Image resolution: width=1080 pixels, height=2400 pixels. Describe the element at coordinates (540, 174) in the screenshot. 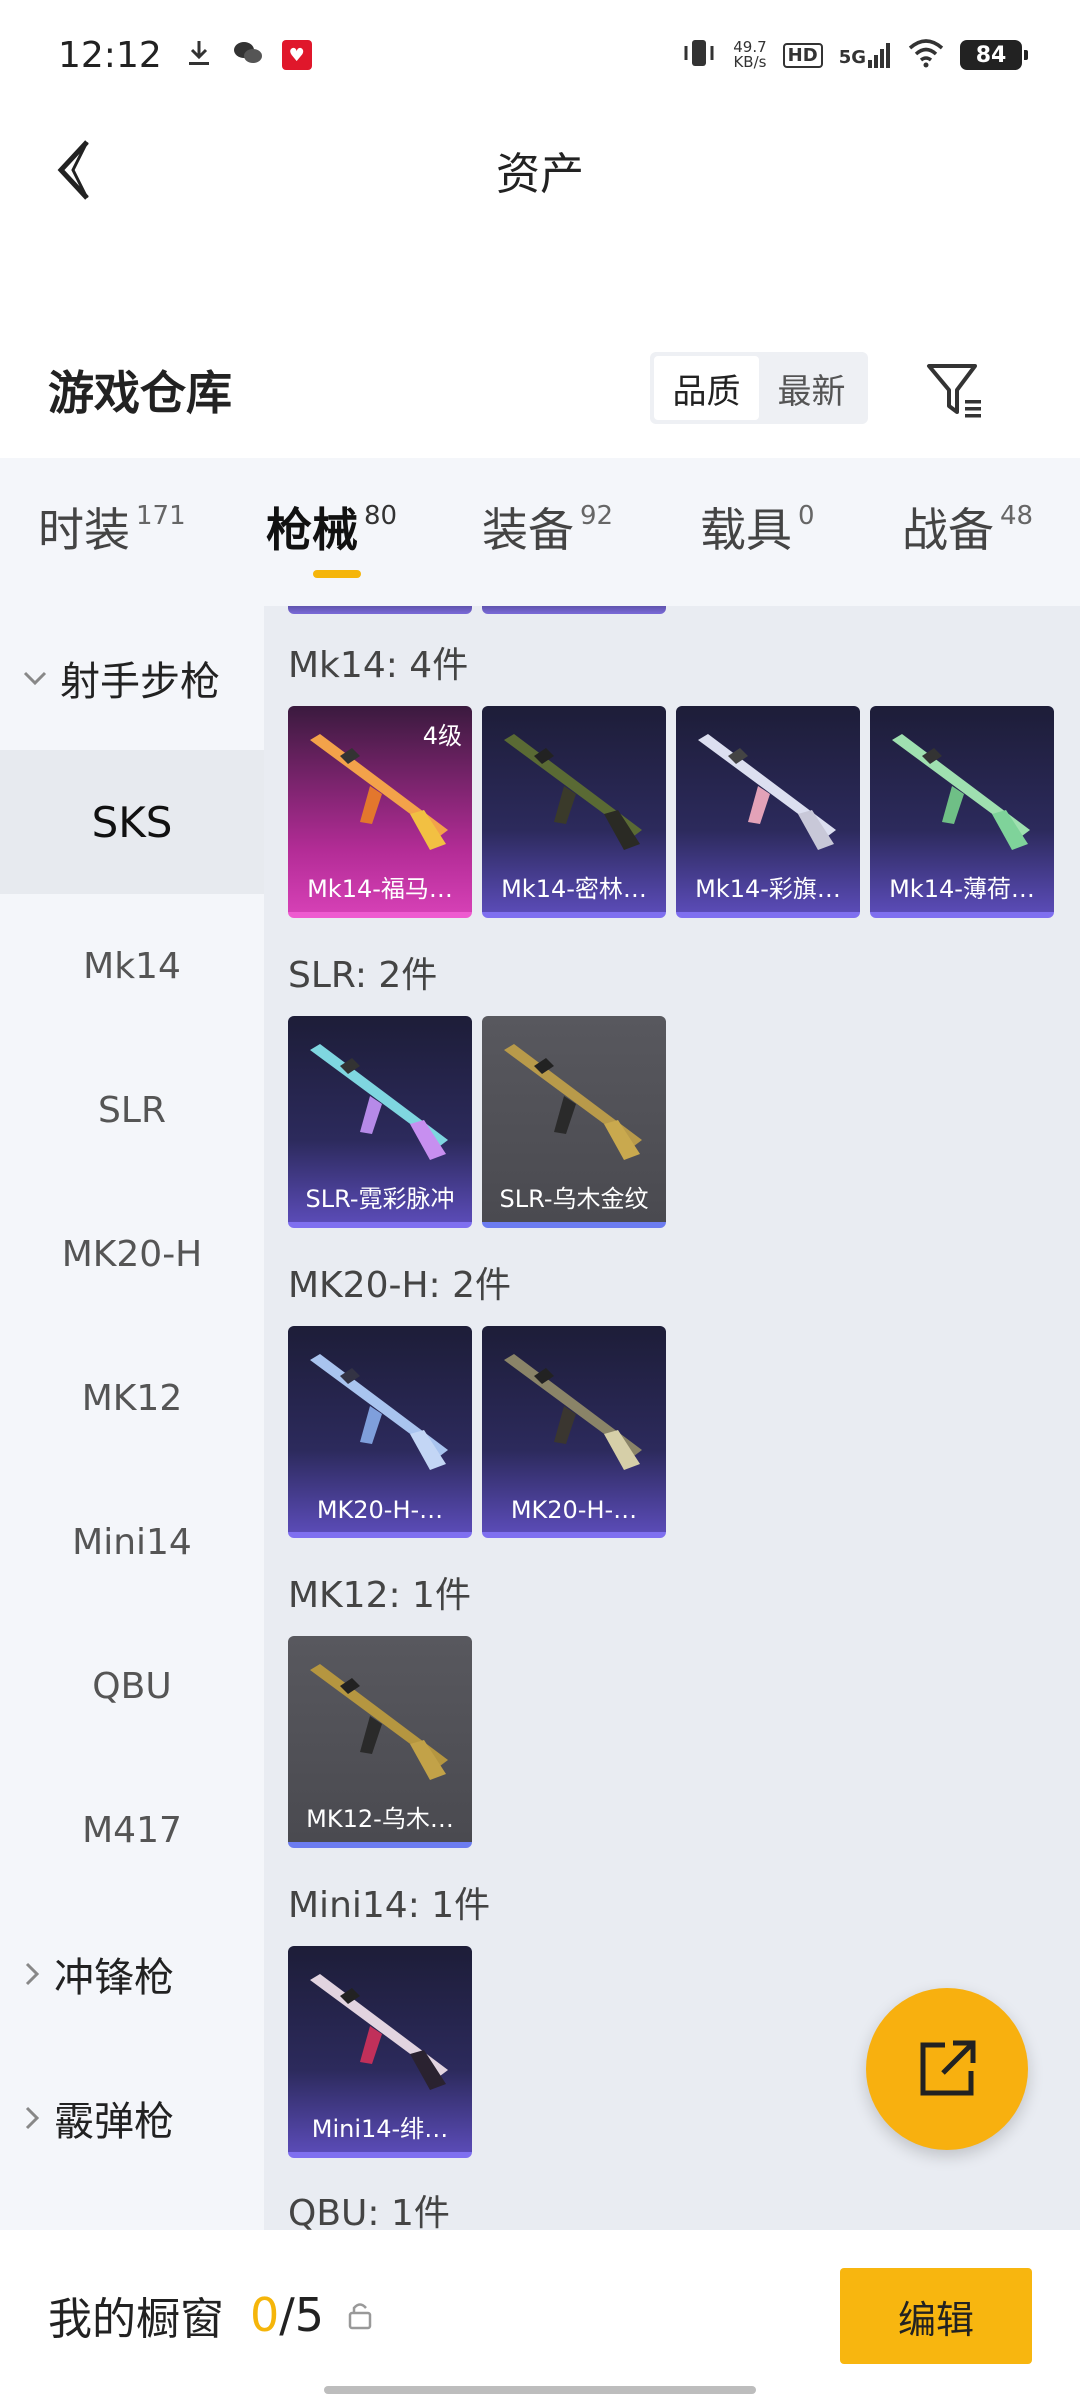

I see `page-title: 资产` at that location.